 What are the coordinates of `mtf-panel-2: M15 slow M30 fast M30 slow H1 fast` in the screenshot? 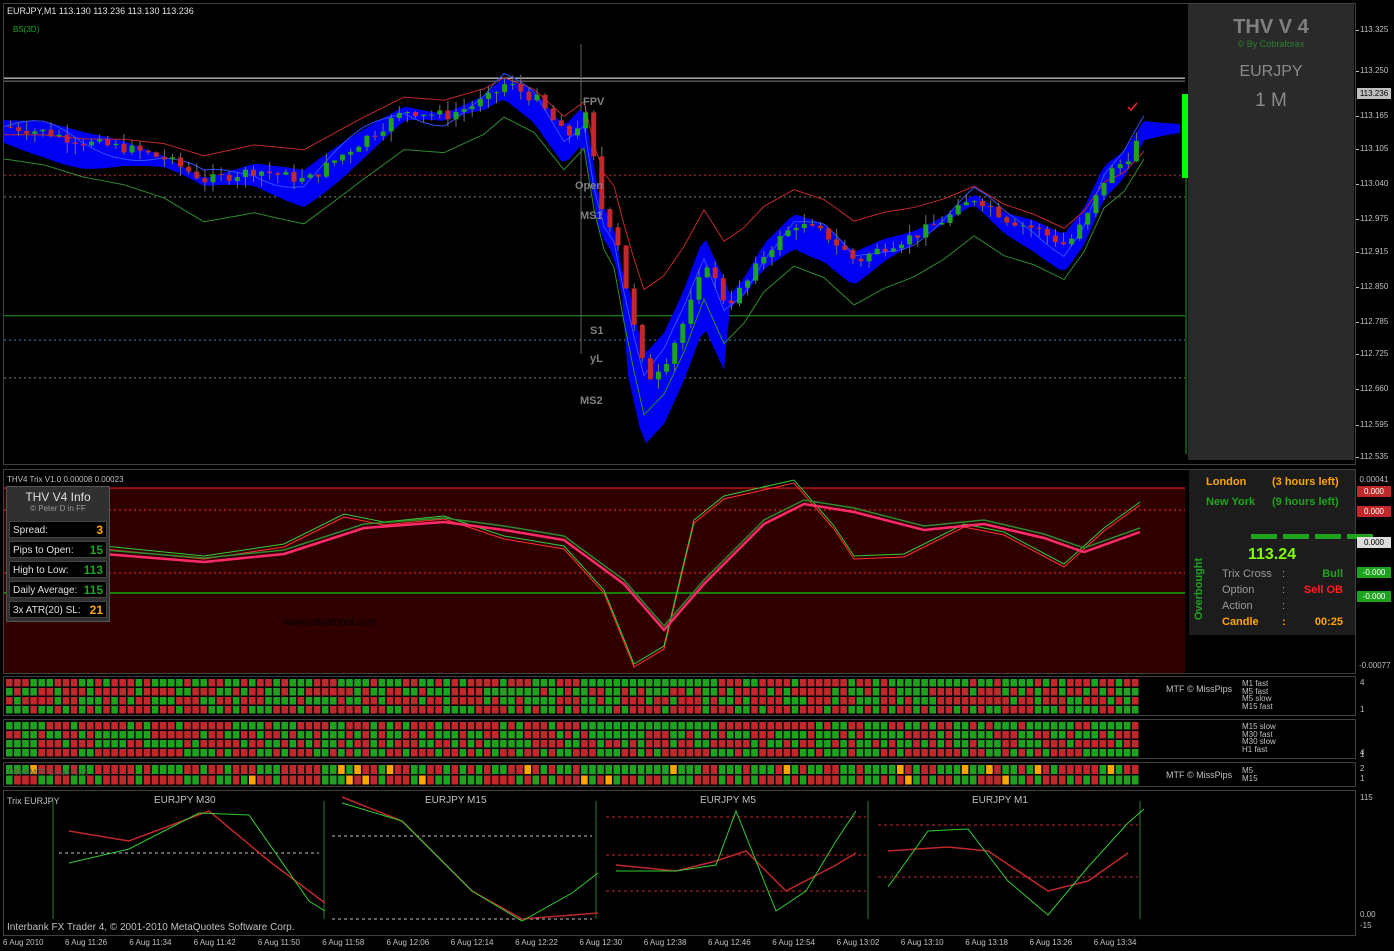 It's located at (679, 739).